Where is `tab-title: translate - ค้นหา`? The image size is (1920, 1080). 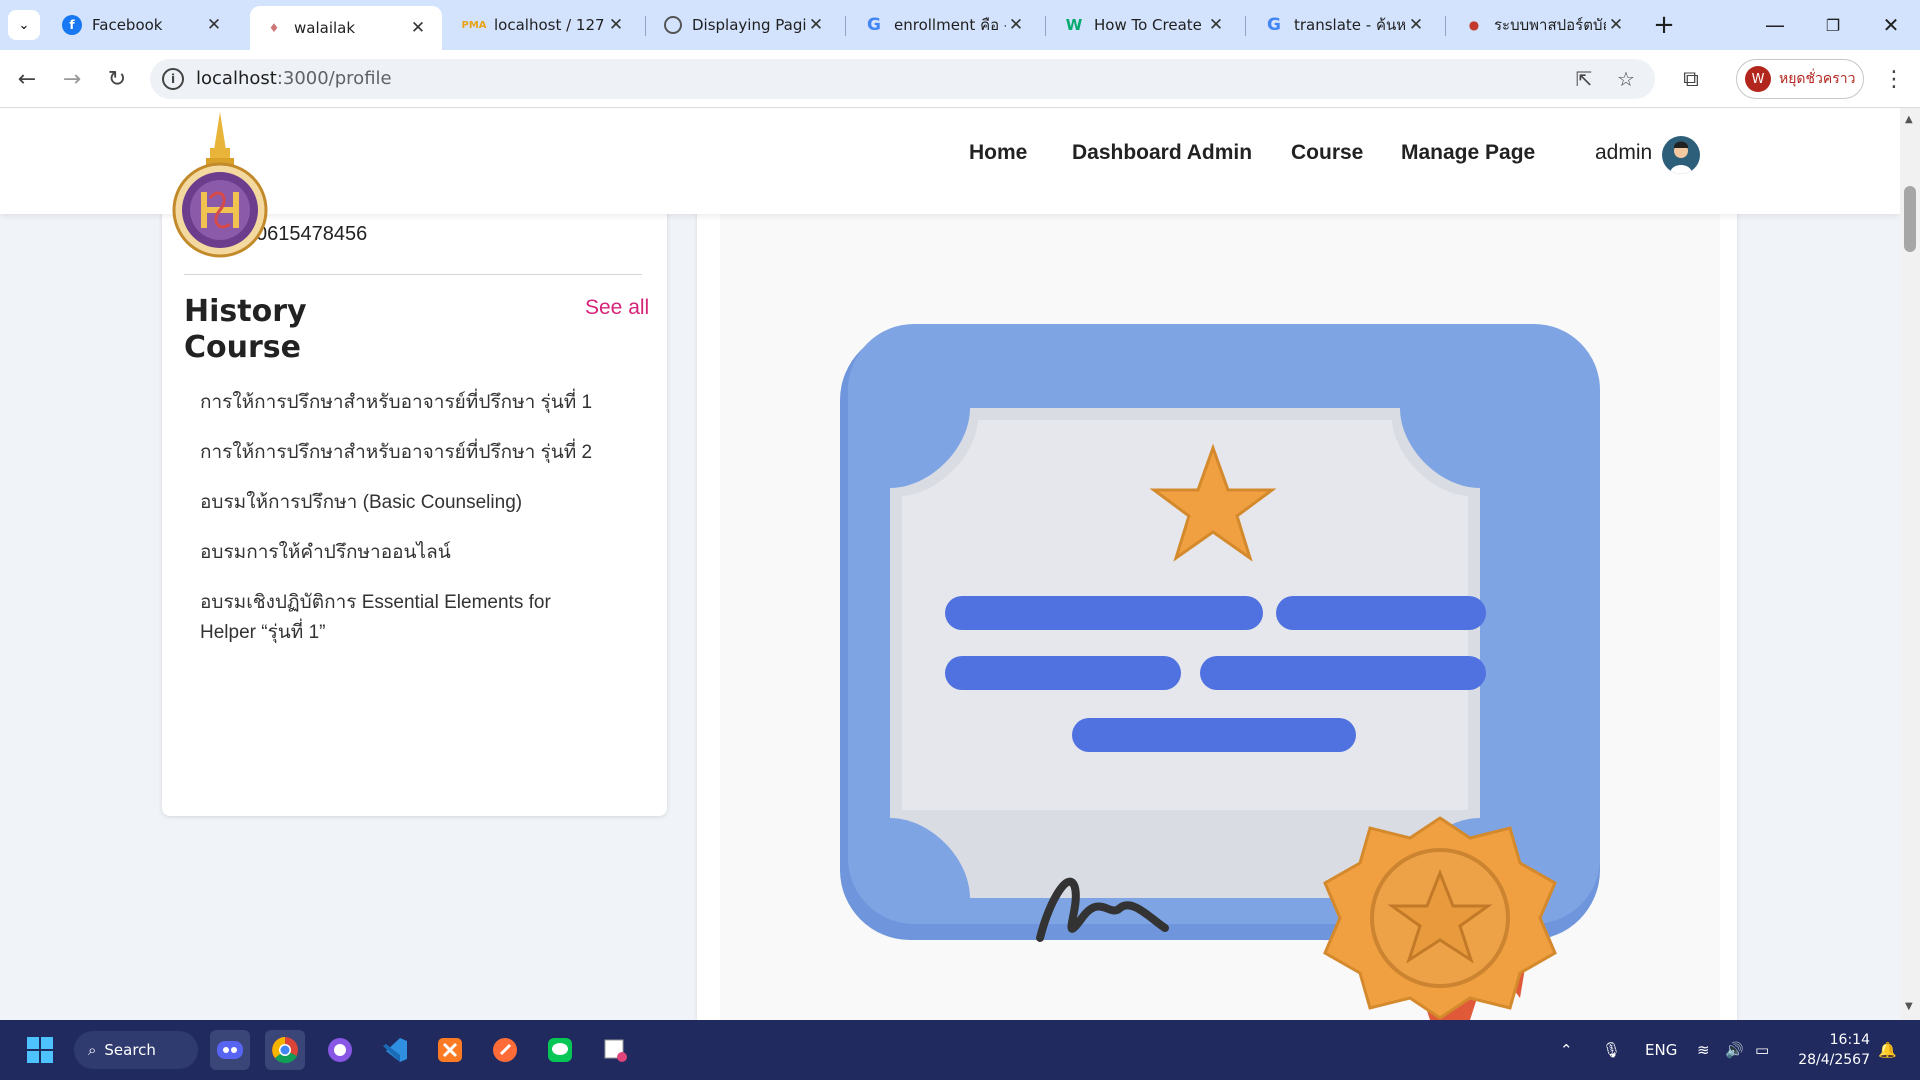 tab-title: translate - ค้นหา is located at coordinates (1350, 25).